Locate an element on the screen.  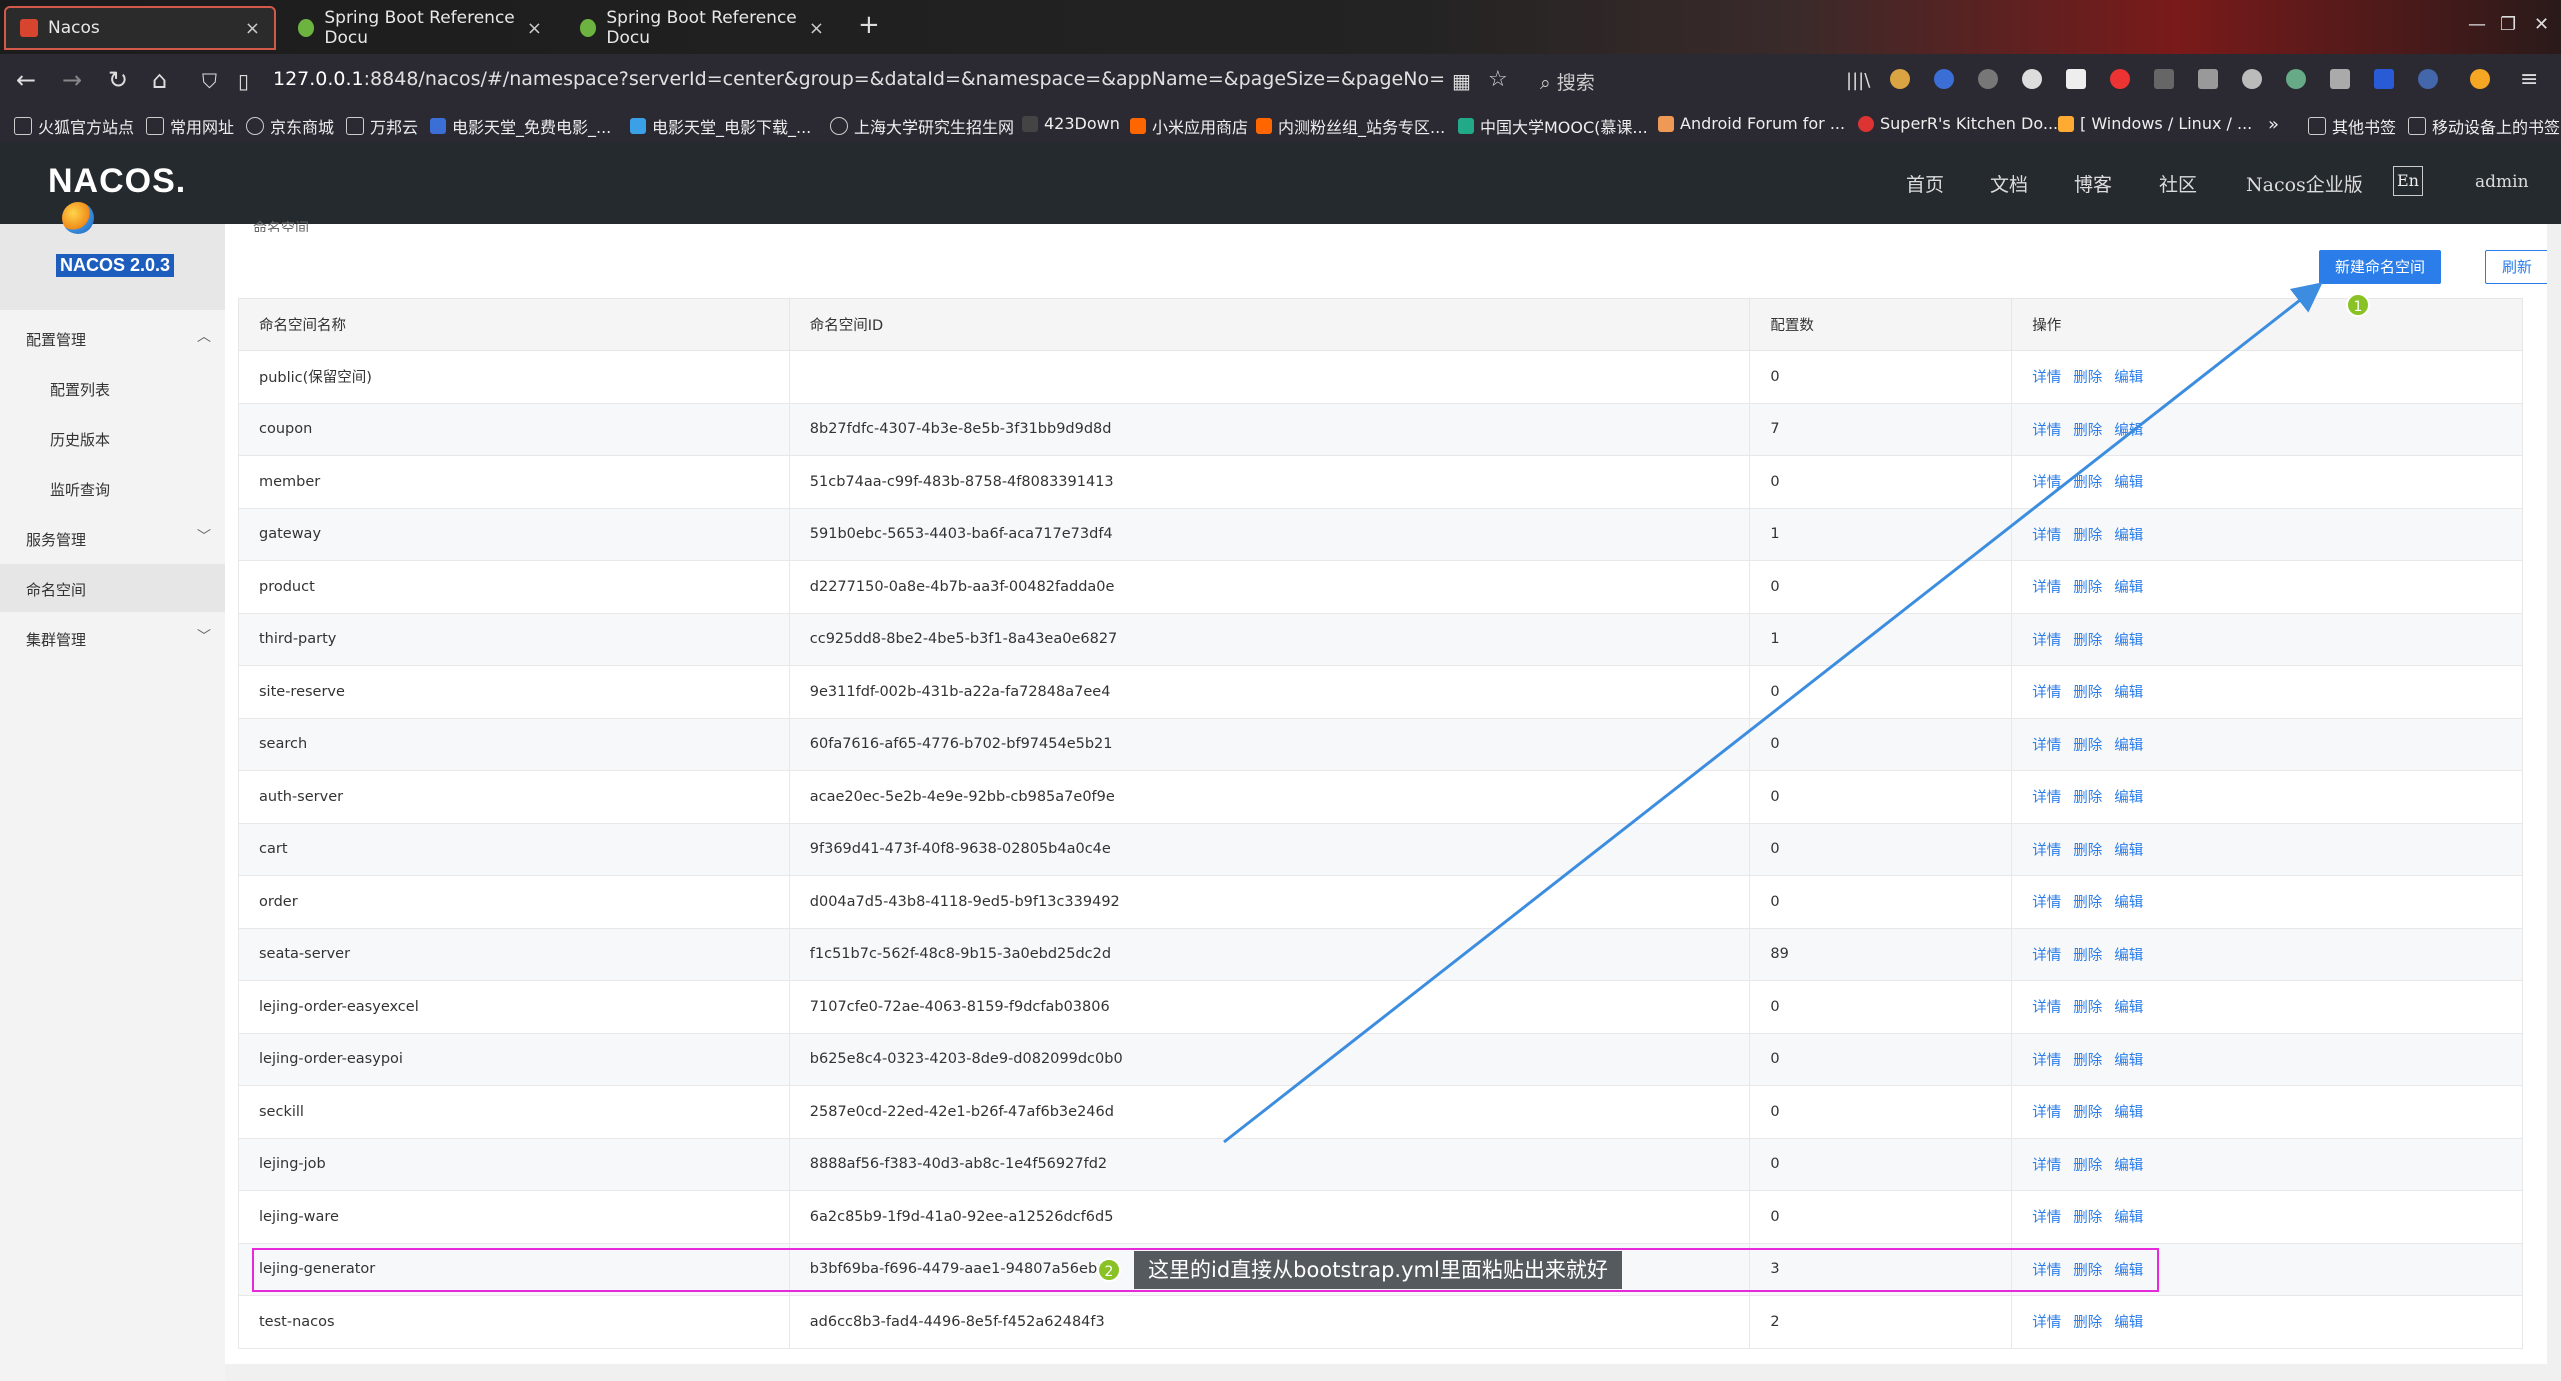
new-tab-icon: + is located at coordinates (869, 25).